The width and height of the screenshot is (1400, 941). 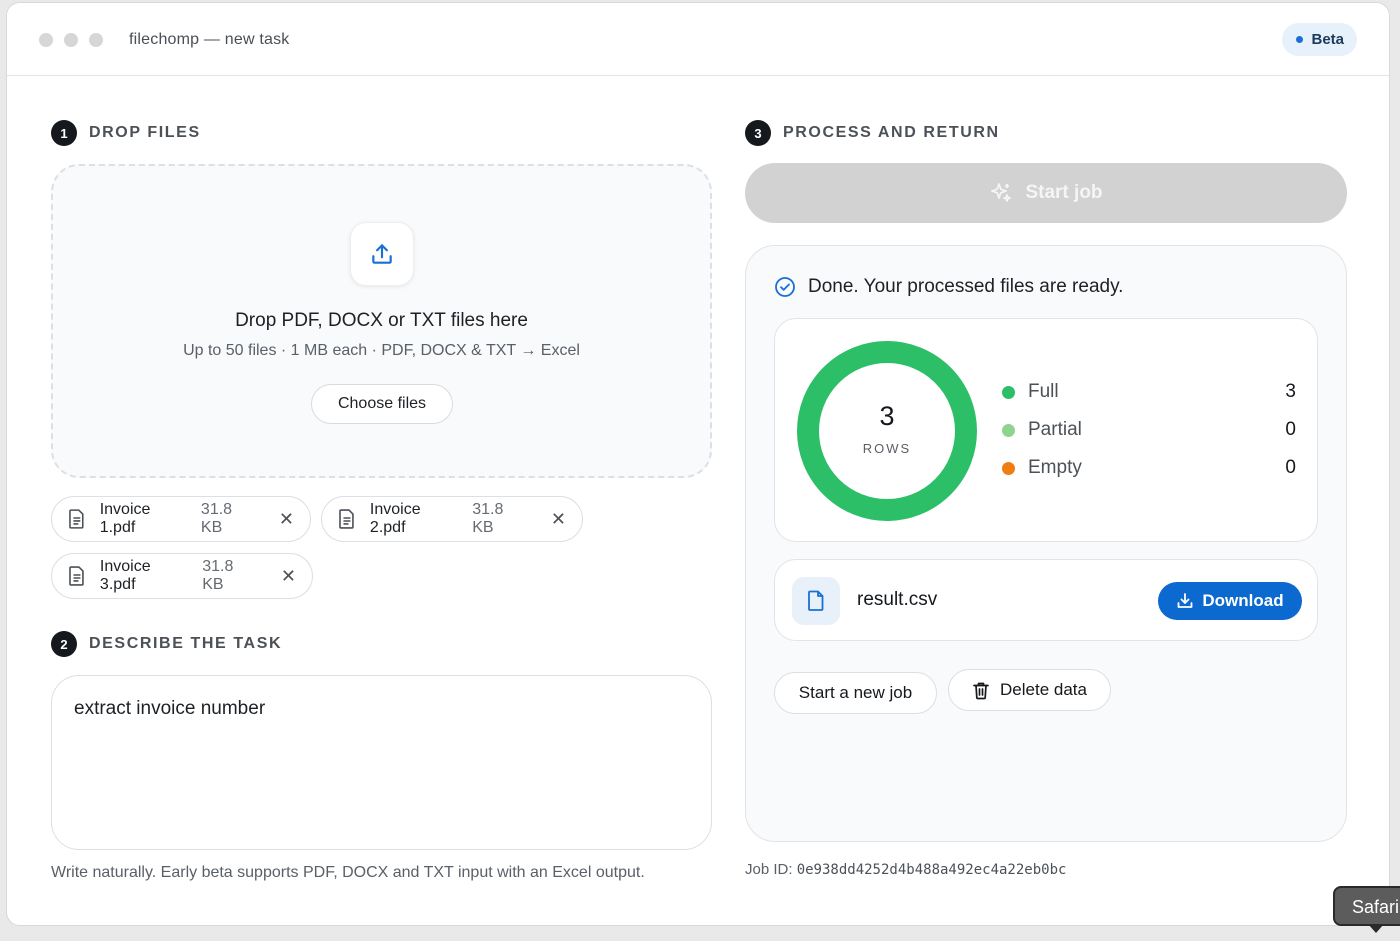 I want to click on safari-tooltip: Safari, so click(x=1366, y=906).